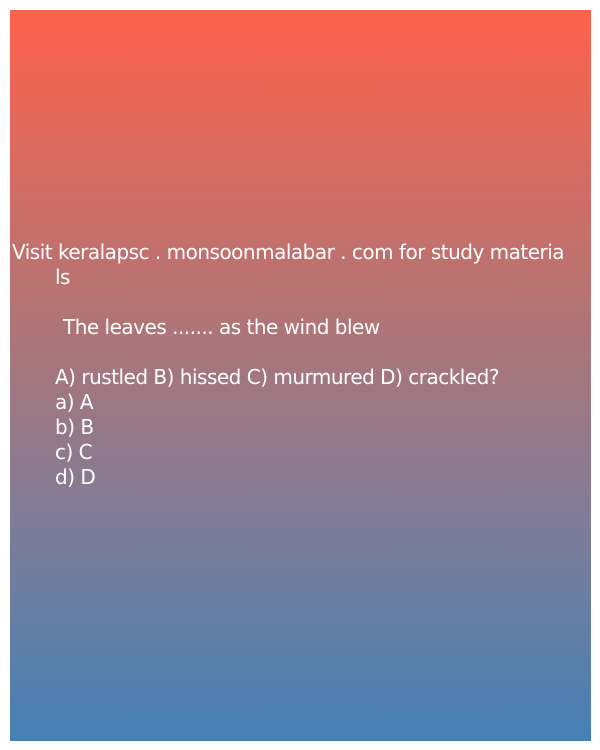  I want to click on source-text-line-2: ls, so click(62, 277).